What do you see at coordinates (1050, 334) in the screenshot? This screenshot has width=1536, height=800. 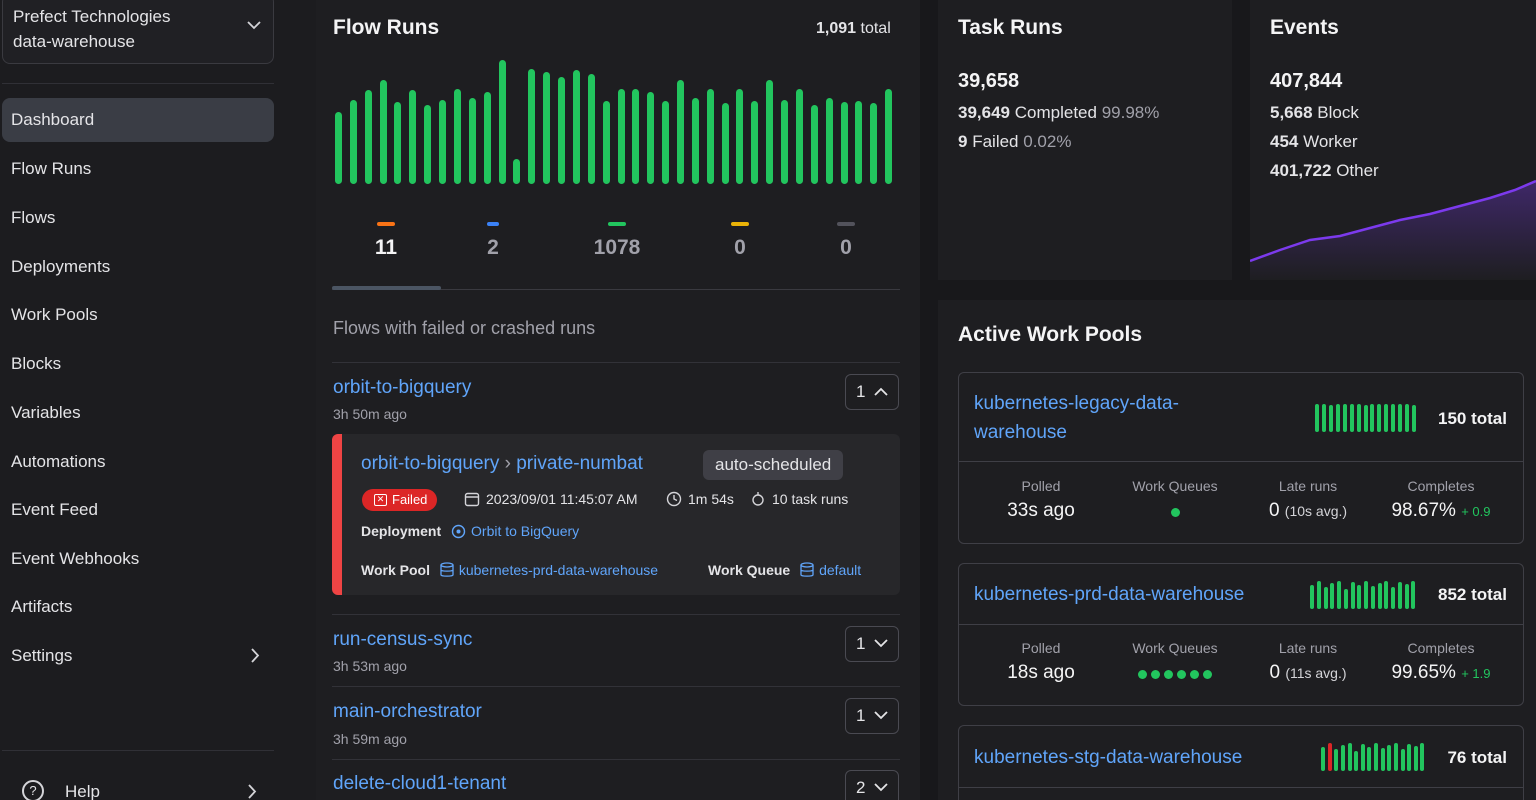 I see `work-pools-title: Active Work Pools` at bounding box center [1050, 334].